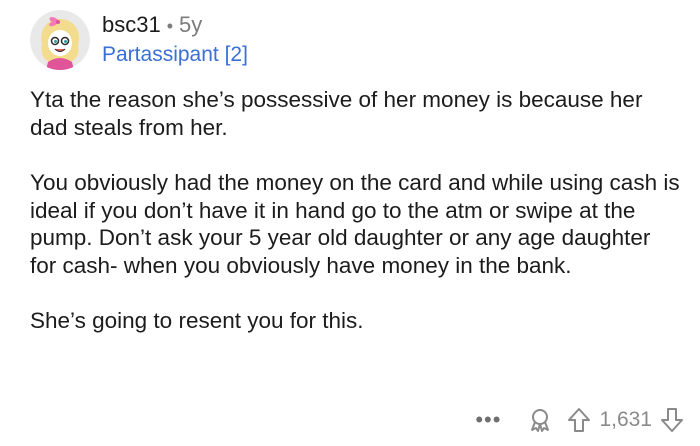  I want to click on vote-score: 1,631, so click(625, 419).